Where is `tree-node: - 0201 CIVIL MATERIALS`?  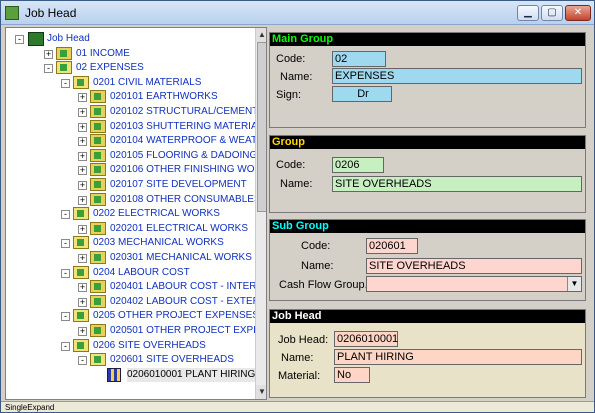
tree-node: - 0201 CIVIL MATERIALS is located at coordinates (128, 82).